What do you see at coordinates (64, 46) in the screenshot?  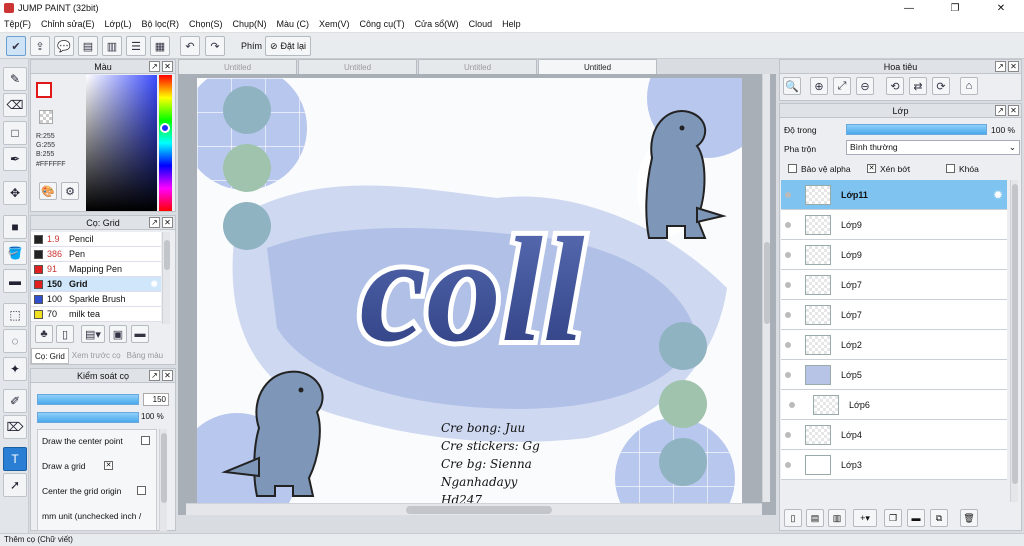 I see `comment-icon: 💬` at bounding box center [64, 46].